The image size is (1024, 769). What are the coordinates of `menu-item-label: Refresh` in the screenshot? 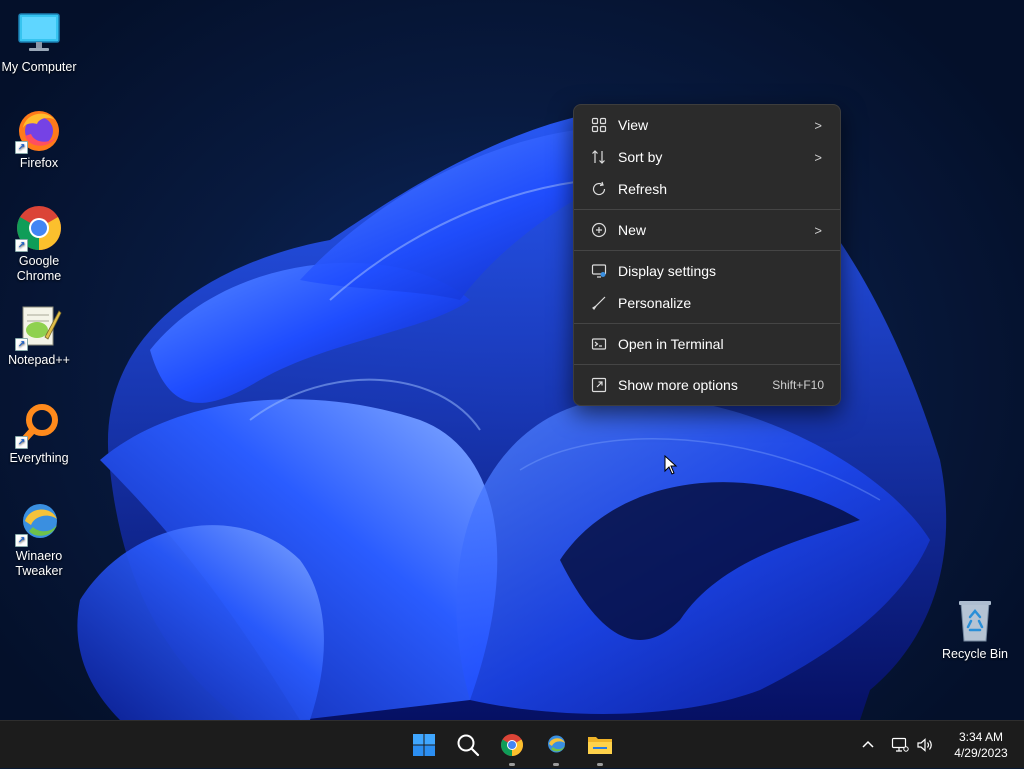 It's located at (643, 189).